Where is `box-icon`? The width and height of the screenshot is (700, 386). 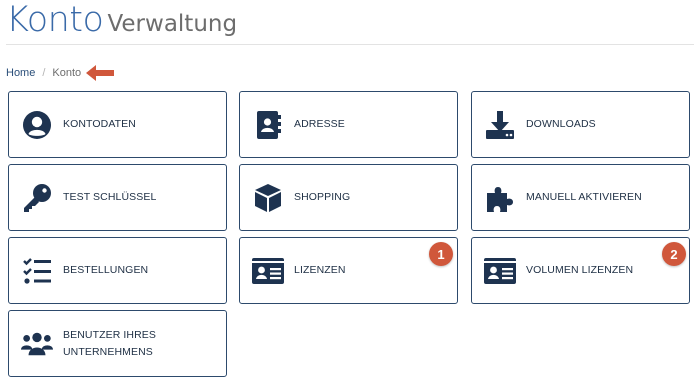 box-icon is located at coordinates (268, 198).